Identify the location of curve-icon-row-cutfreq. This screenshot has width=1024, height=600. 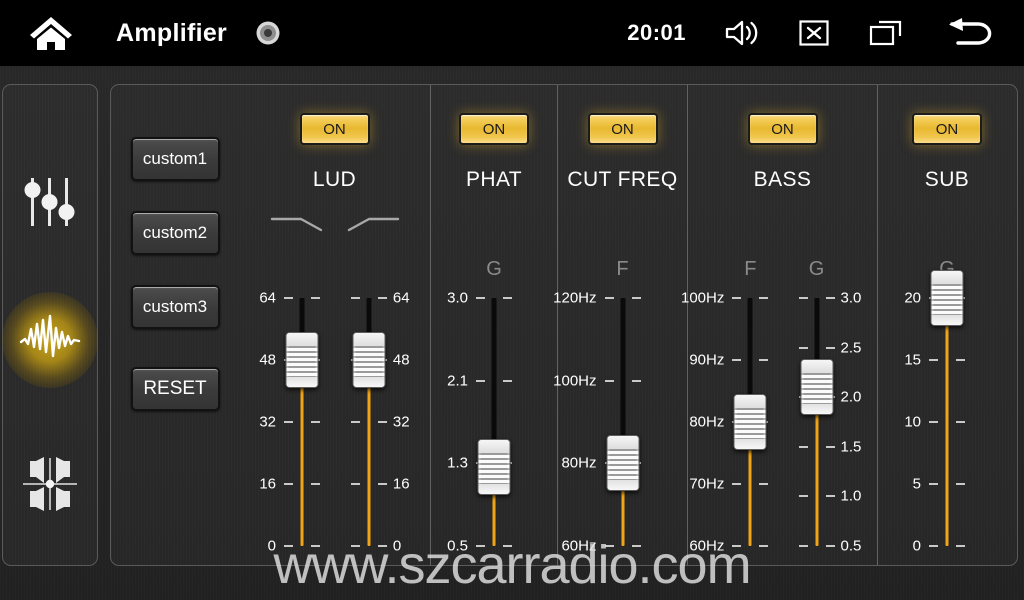
(622, 226).